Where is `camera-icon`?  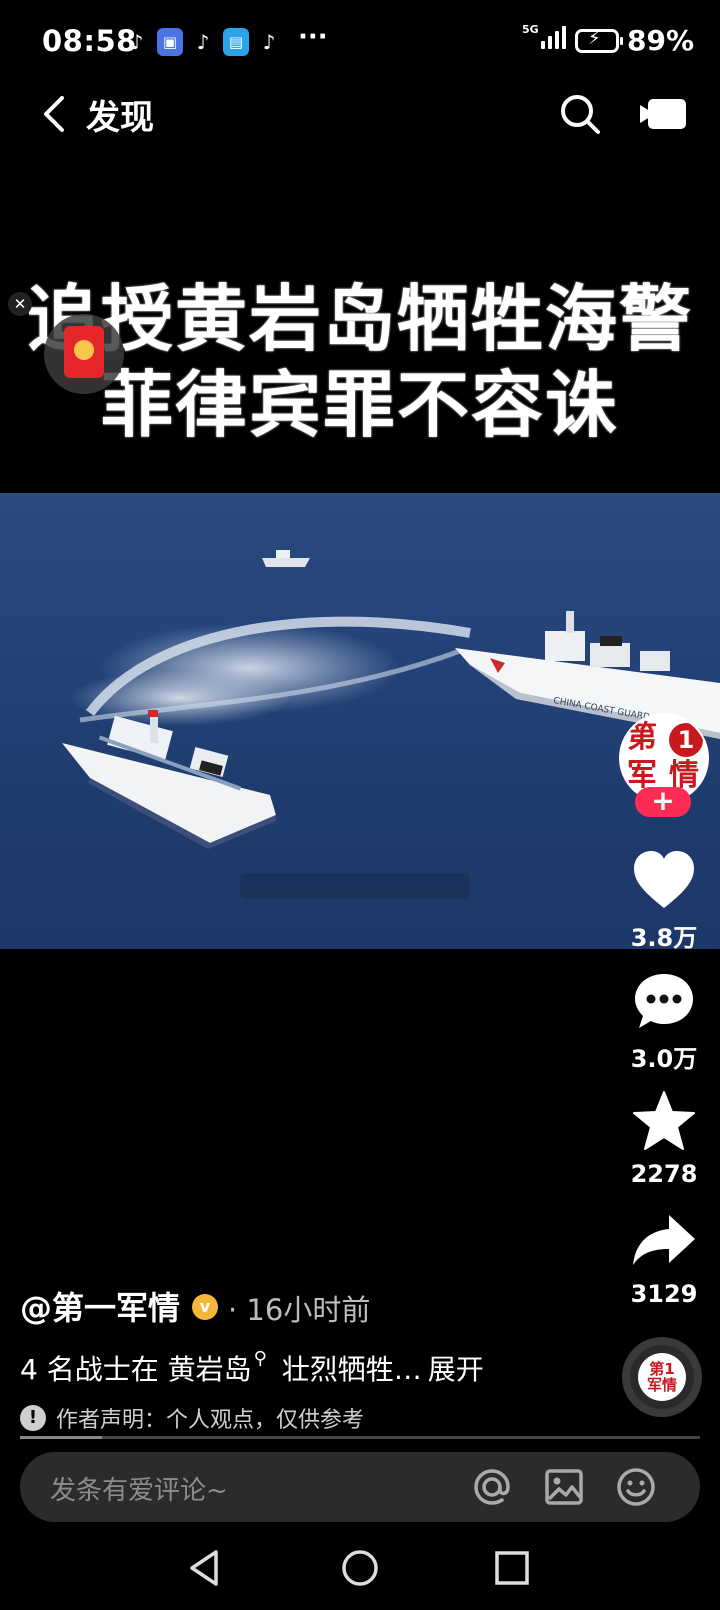 camera-icon is located at coordinates (664, 114).